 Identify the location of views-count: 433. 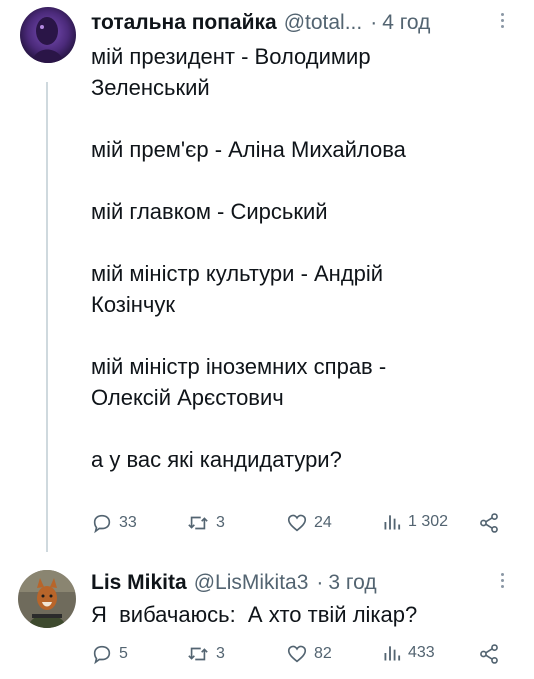
(421, 652).